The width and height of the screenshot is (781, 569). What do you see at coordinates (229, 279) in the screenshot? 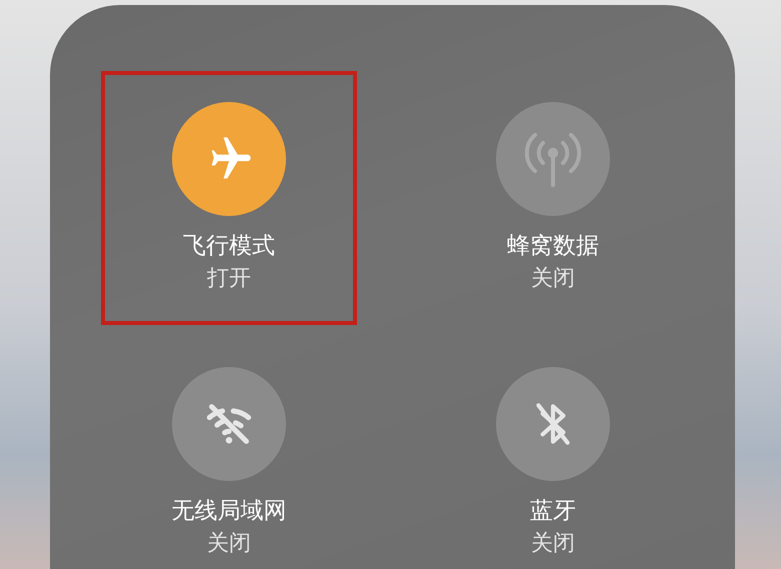
I see `toggle-status: 打开` at bounding box center [229, 279].